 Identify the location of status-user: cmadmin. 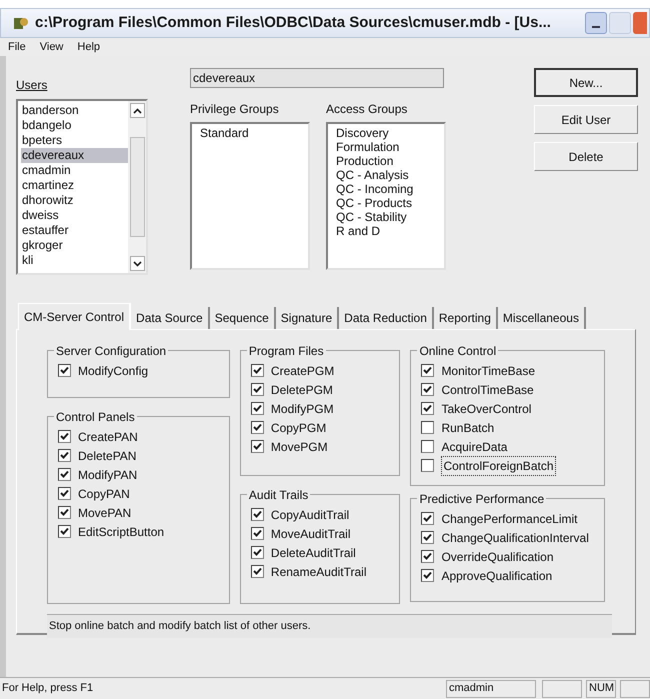
(491, 689).